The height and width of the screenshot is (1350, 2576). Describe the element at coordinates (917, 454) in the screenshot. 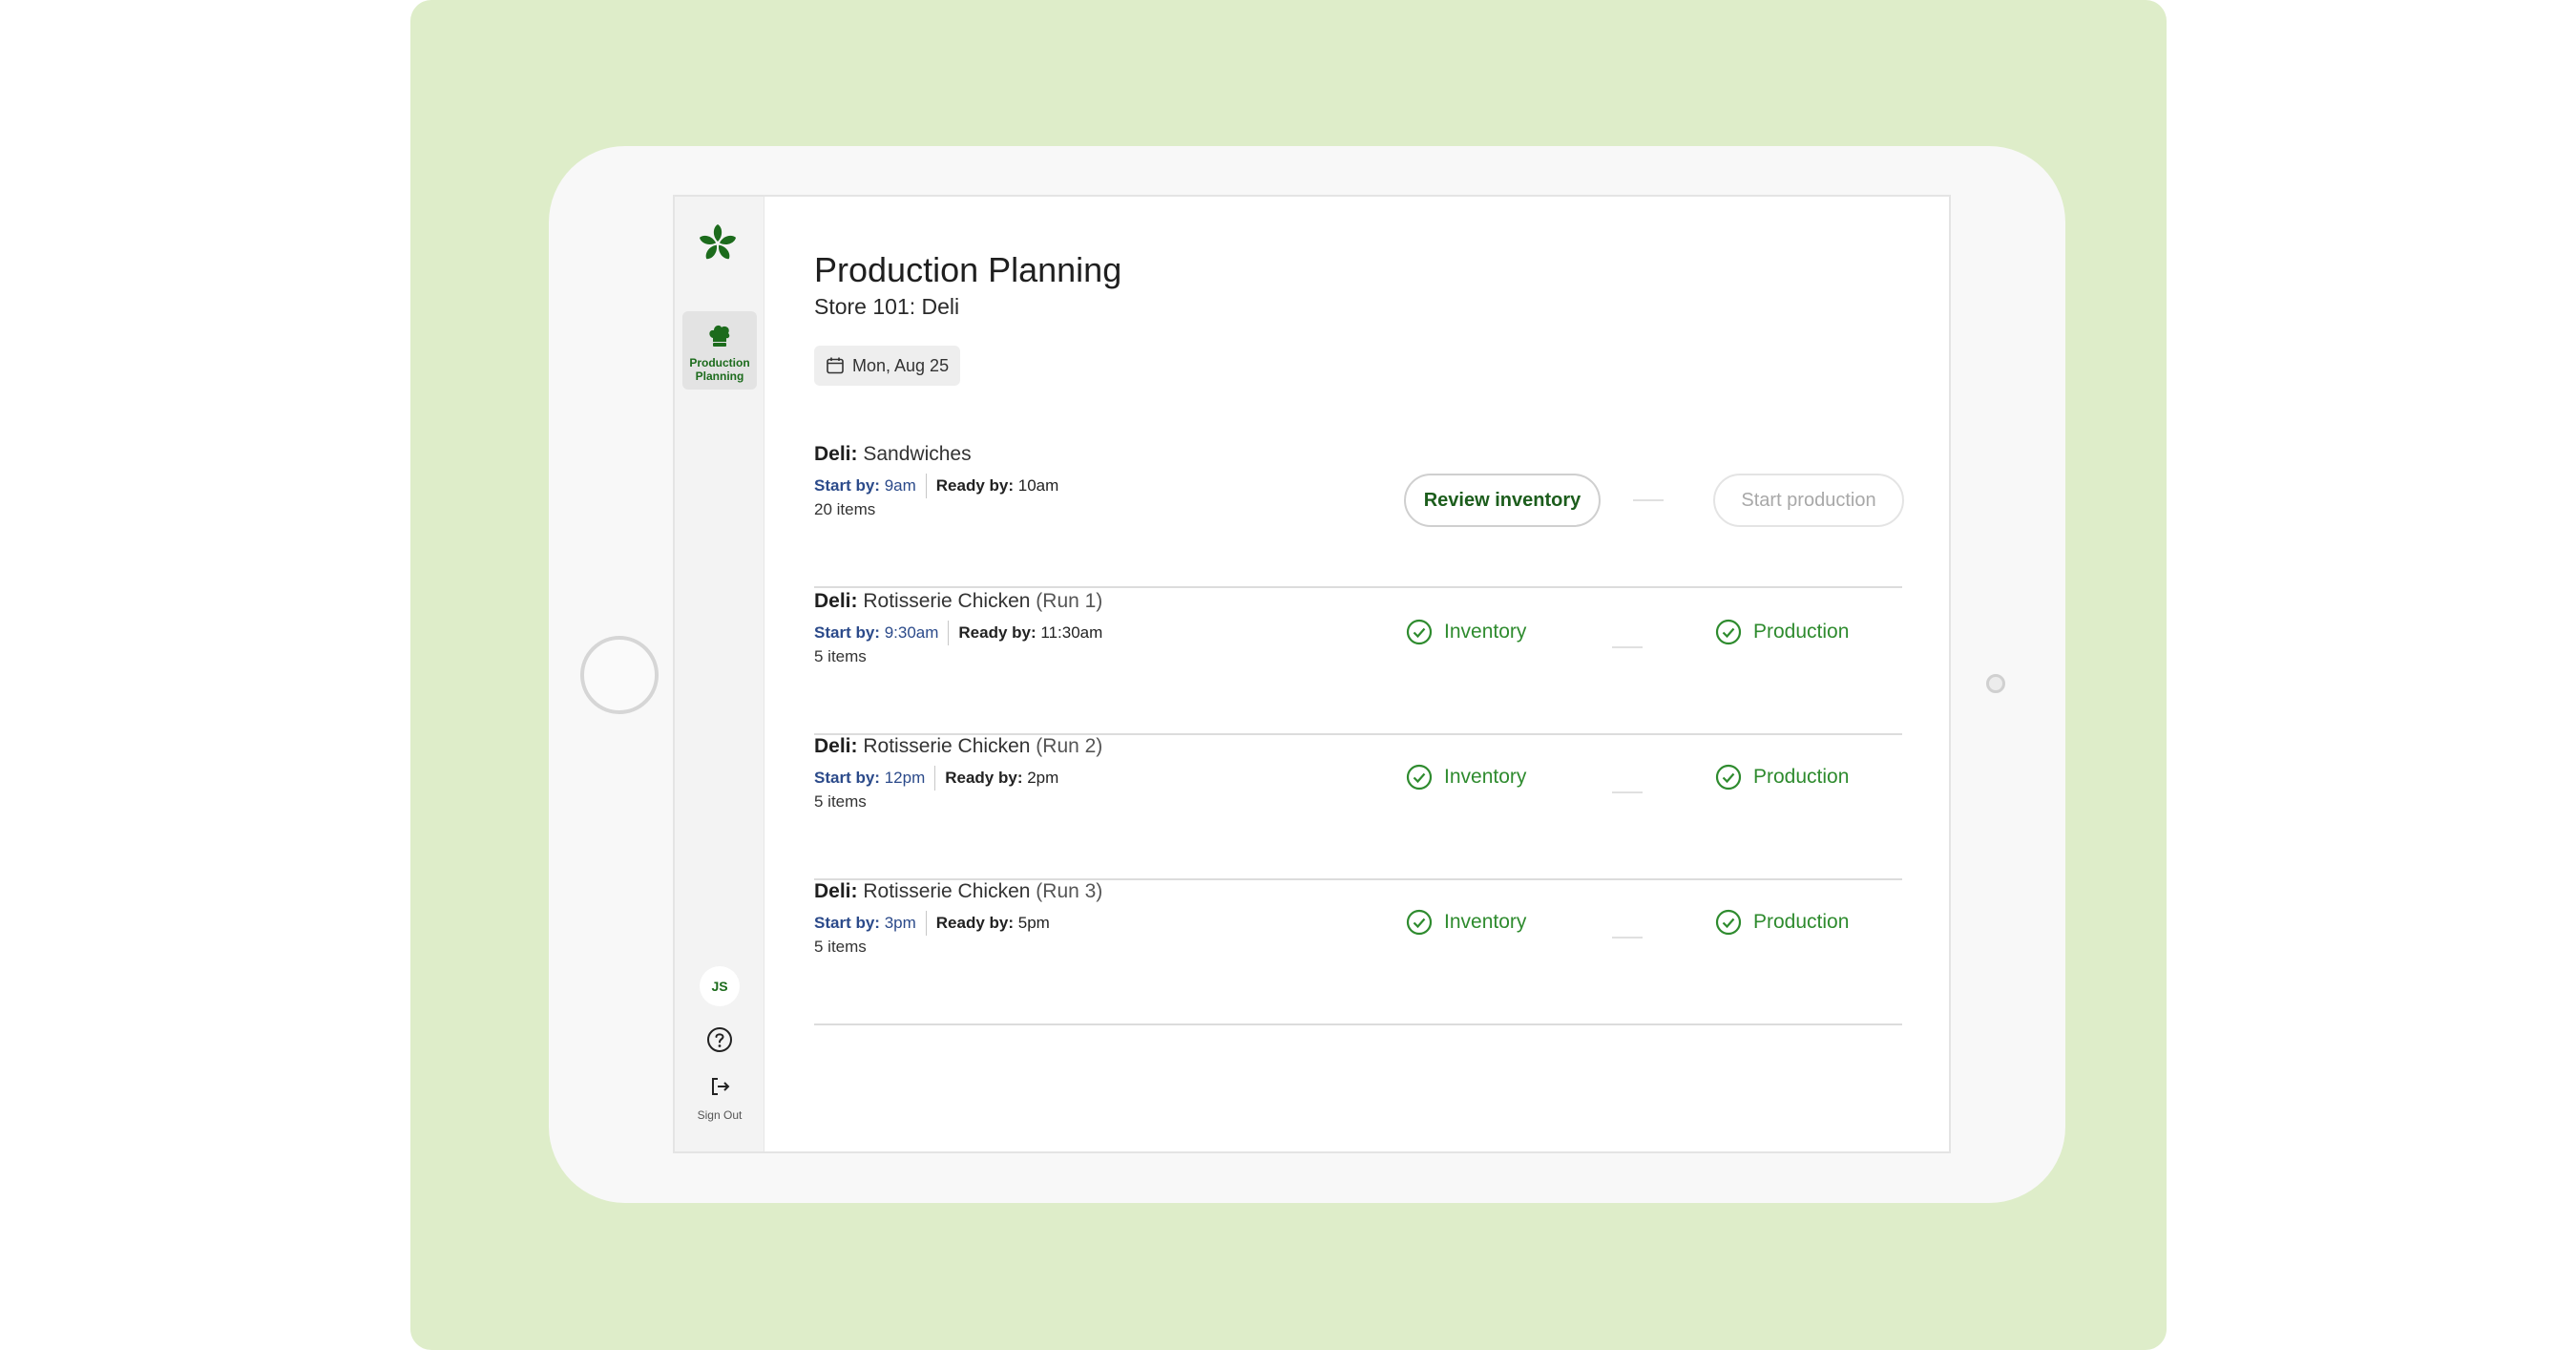

I see `row-name: Sandwiches` at that location.